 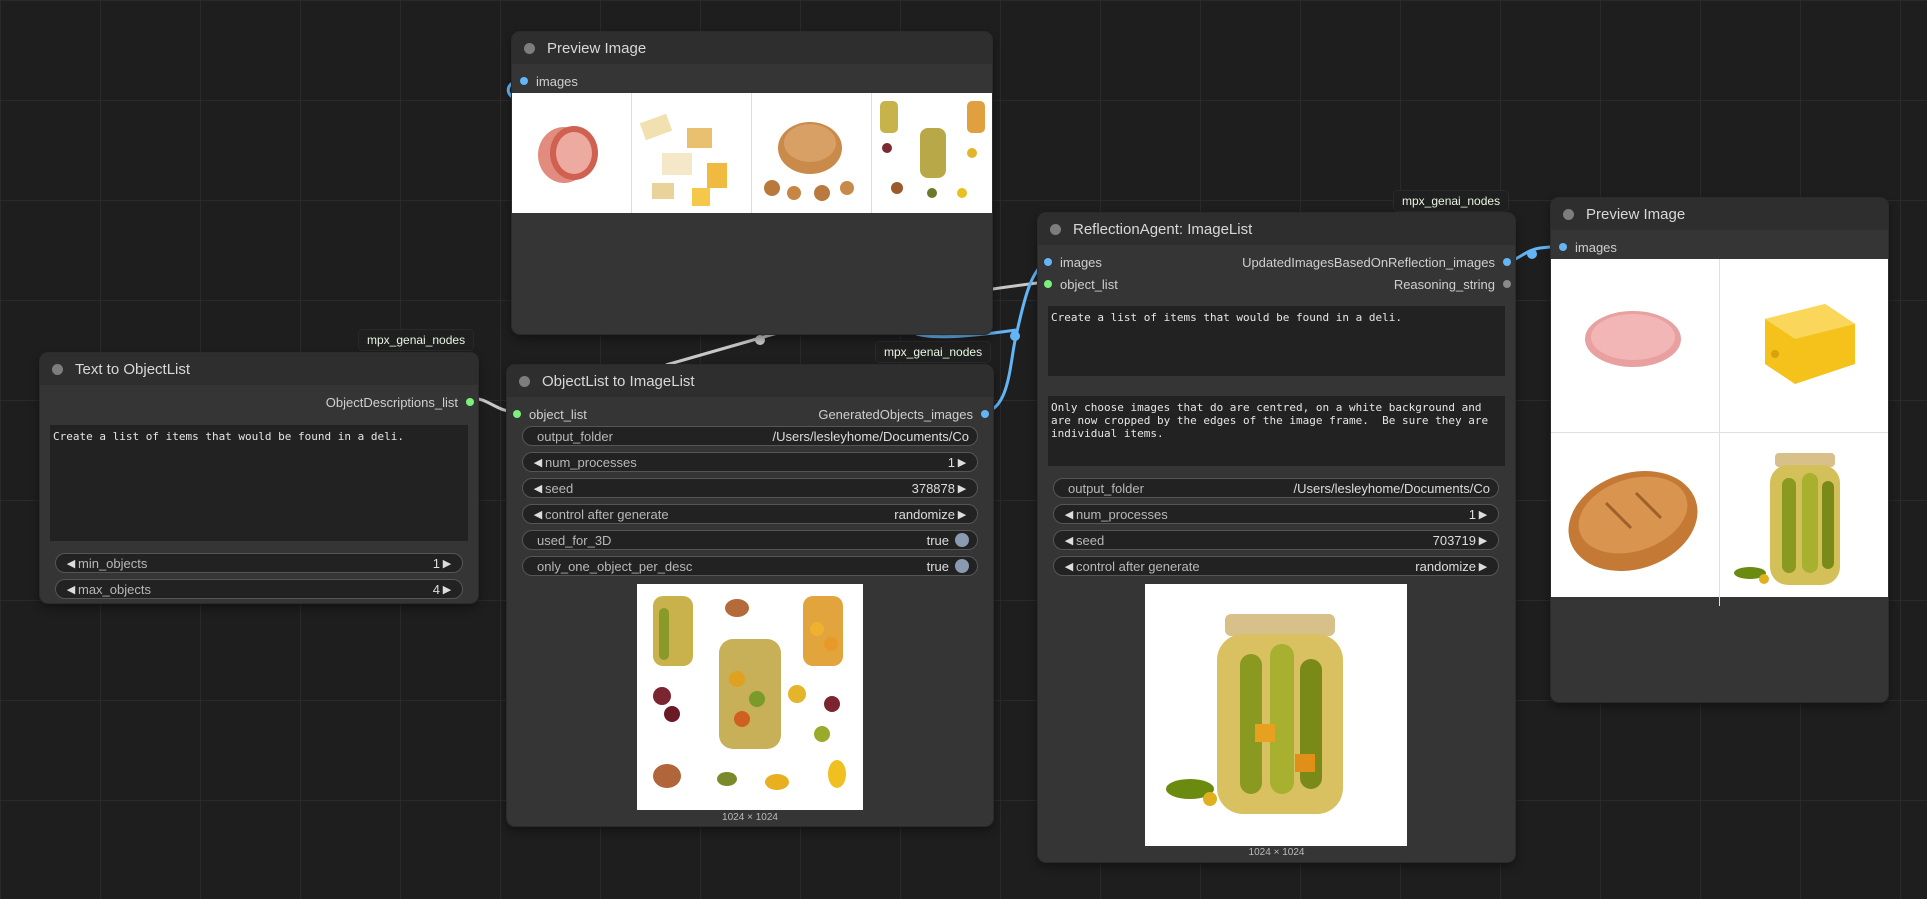 I want to click on node-header: ReflectionAgent: ImageList, so click(x=1276, y=229).